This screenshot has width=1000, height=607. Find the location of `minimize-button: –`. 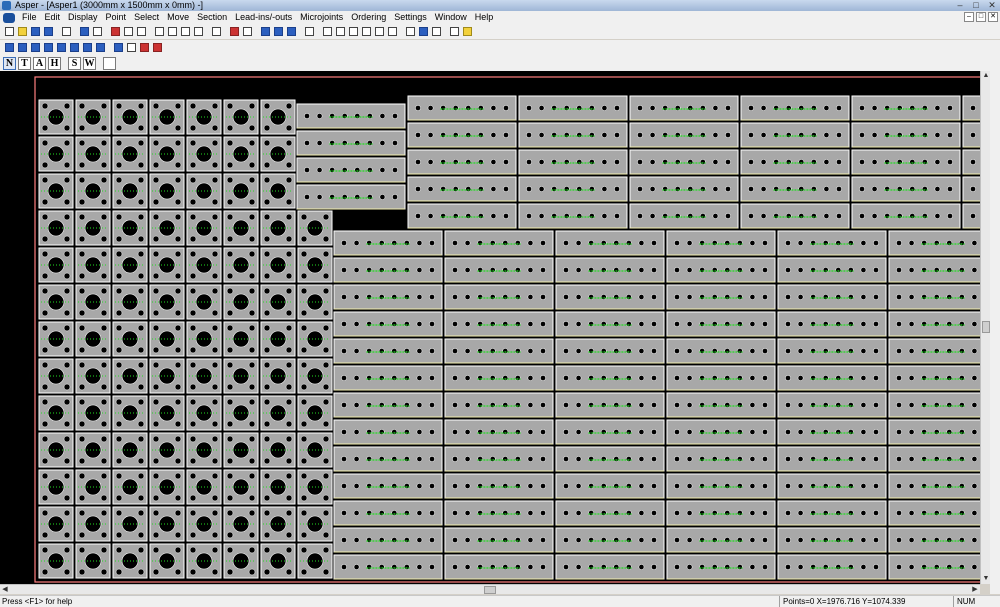

minimize-button: – is located at coordinates (960, 5).